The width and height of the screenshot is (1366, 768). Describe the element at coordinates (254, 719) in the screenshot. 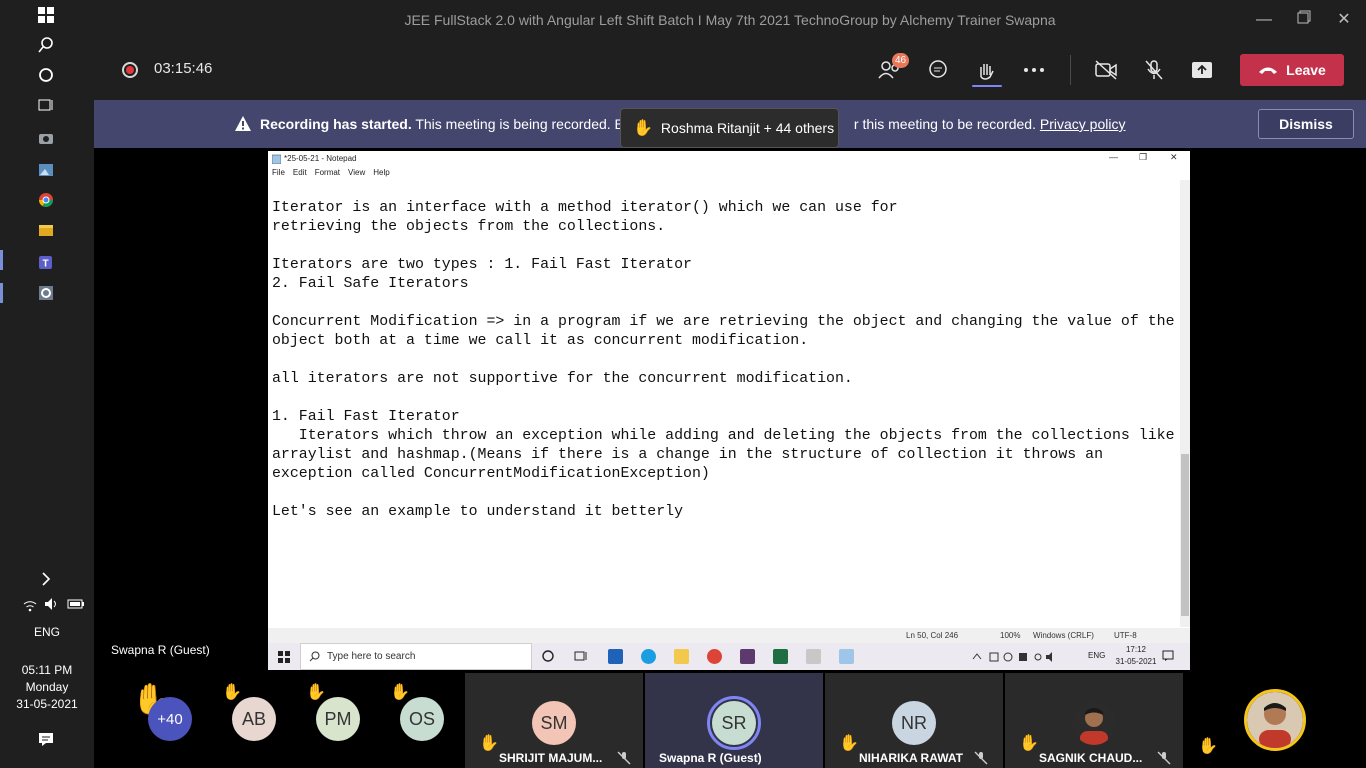

I see `participant-avatar: AB` at that location.